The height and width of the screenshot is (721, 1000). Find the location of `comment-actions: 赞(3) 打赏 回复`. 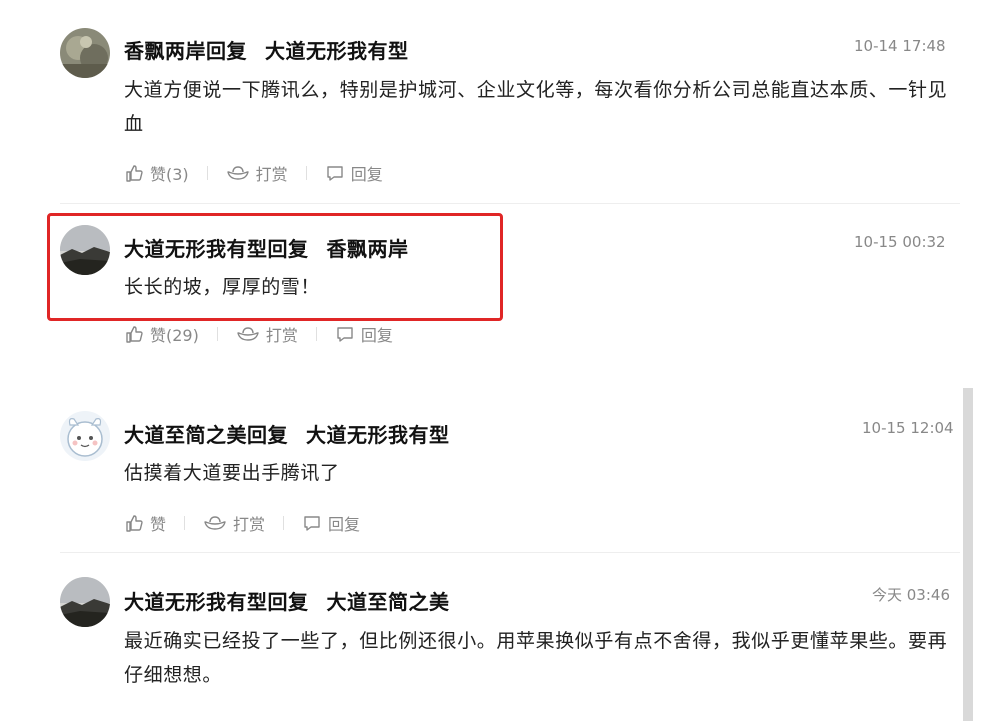

comment-actions: 赞(3) 打赏 回复 is located at coordinates (253, 173).